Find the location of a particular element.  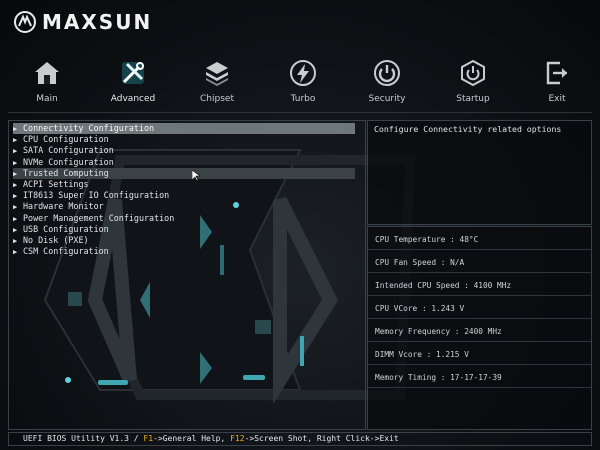

info-empty-row is located at coordinates (479, 399).